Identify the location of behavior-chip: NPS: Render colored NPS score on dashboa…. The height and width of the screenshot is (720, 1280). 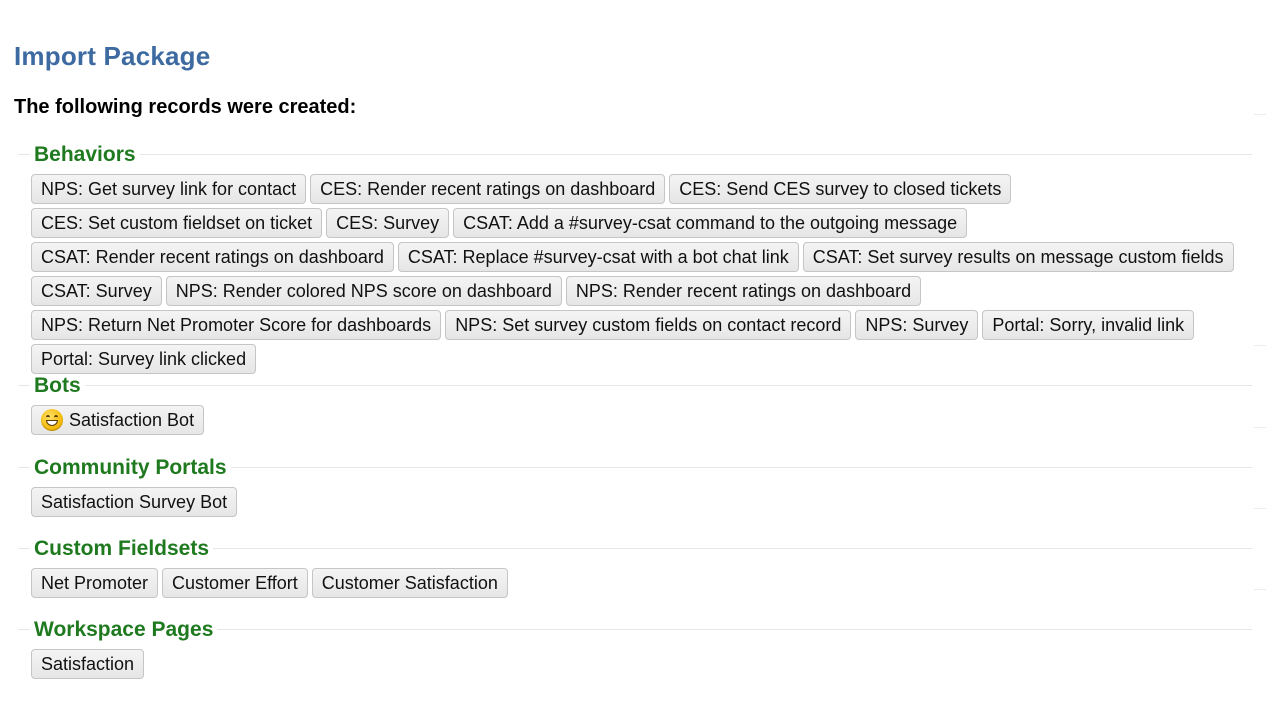
(363, 291).